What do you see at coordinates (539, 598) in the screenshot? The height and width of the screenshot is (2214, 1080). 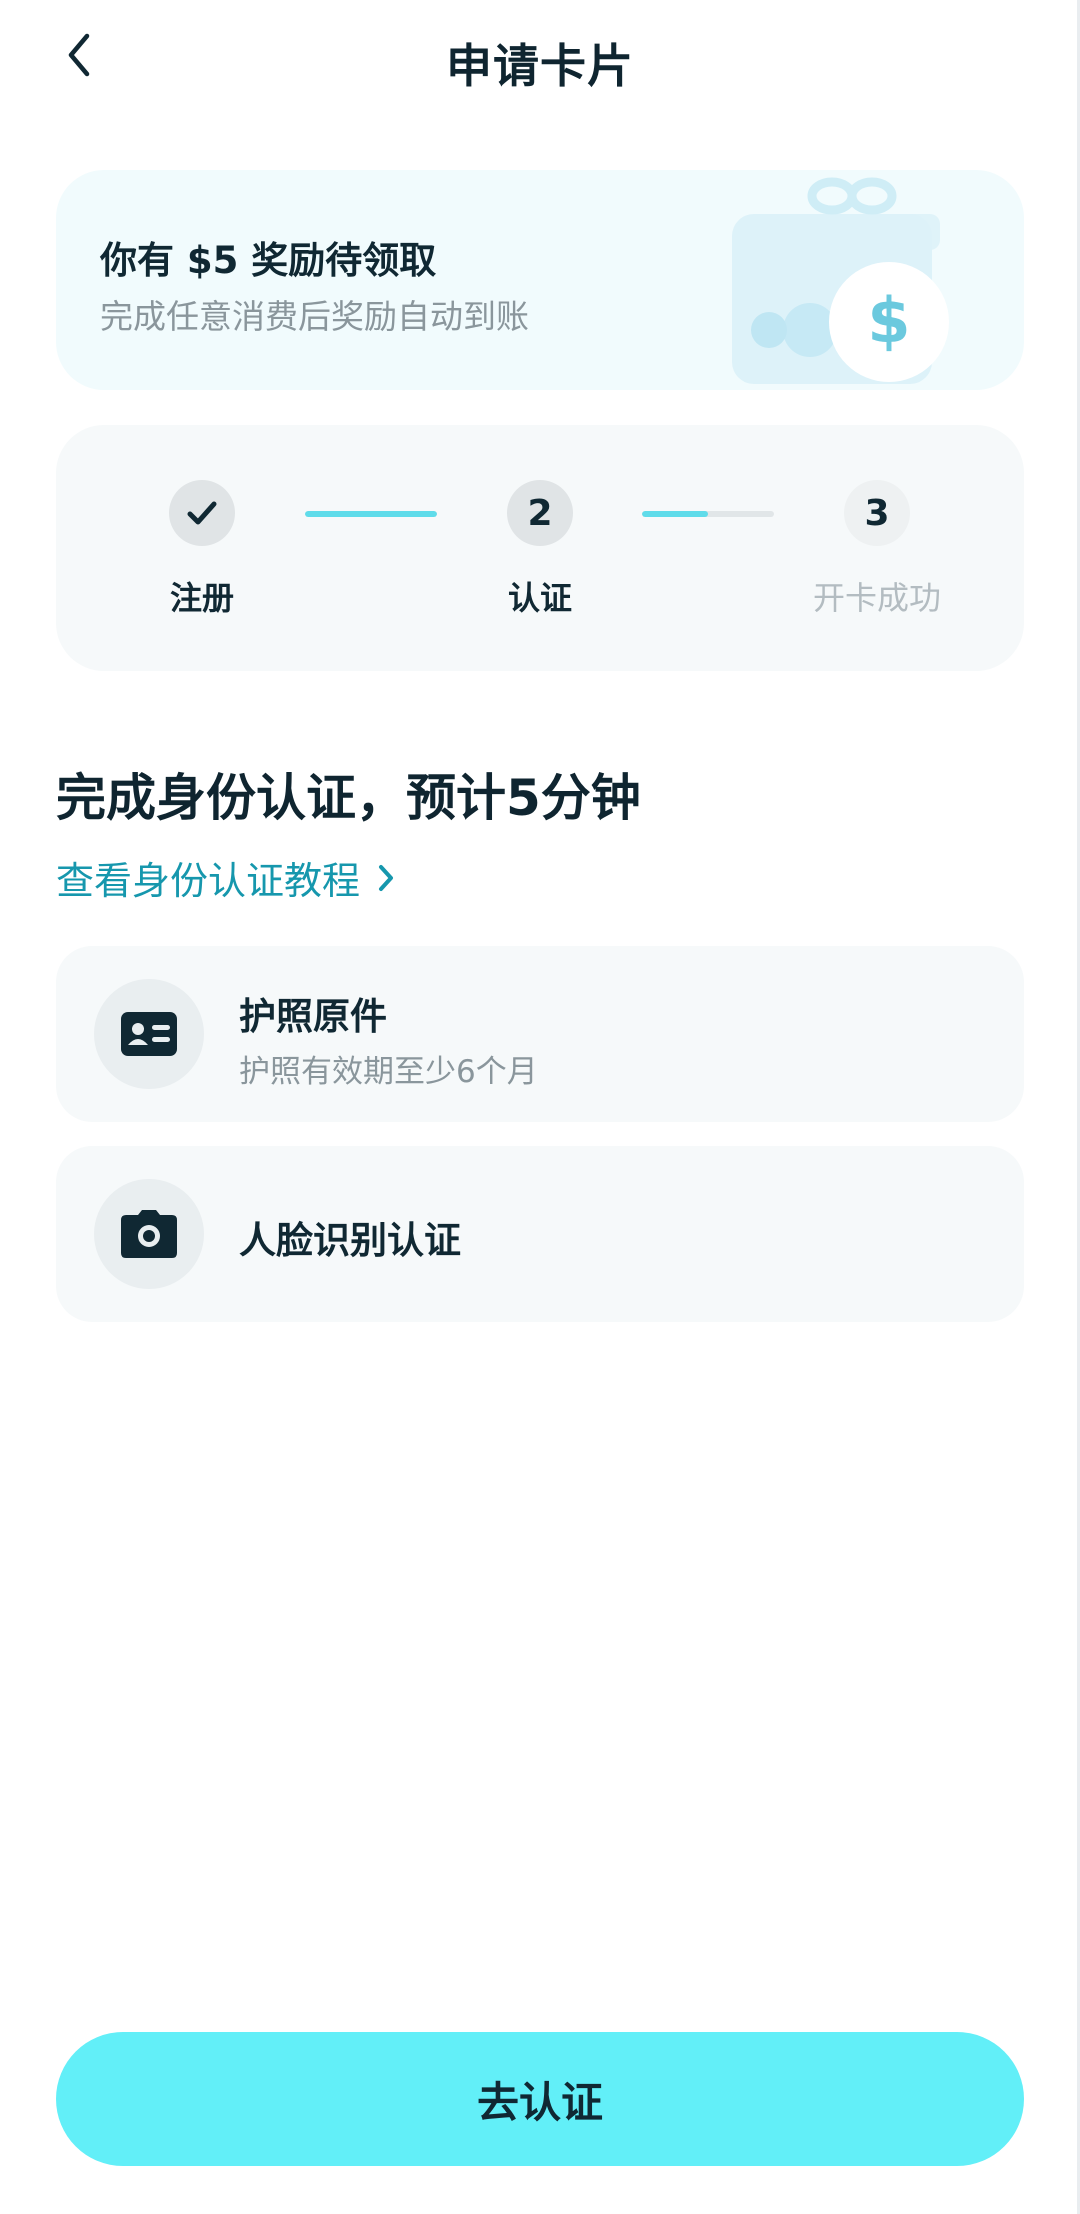 I see `step-2-label: 认证` at bounding box center [539, 598].